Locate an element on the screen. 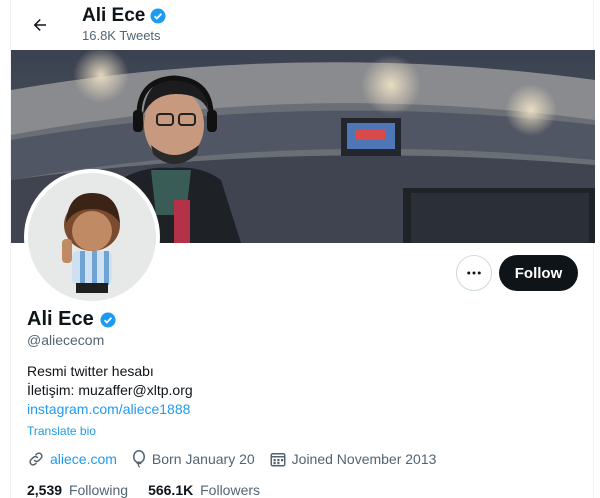 This screenshot has height=498, width=600. header-title: Ali Ece is located at coordinates (124, 16).